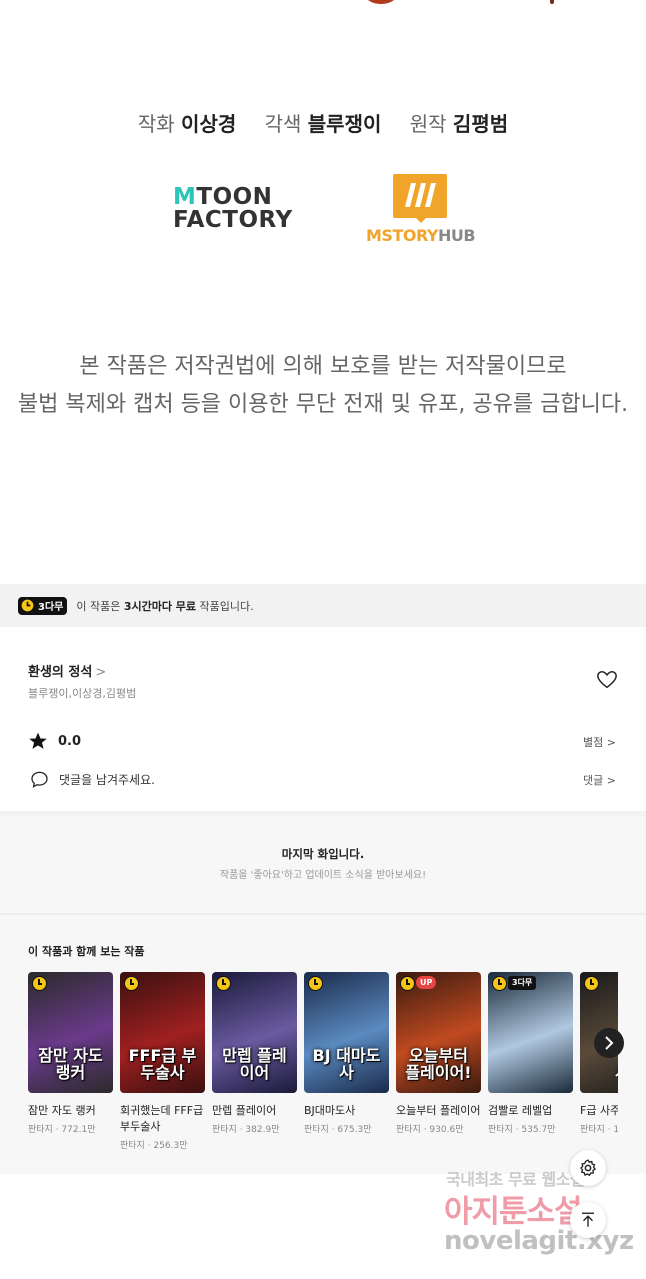  I want to click on gear-icon, so click(588, 1168).